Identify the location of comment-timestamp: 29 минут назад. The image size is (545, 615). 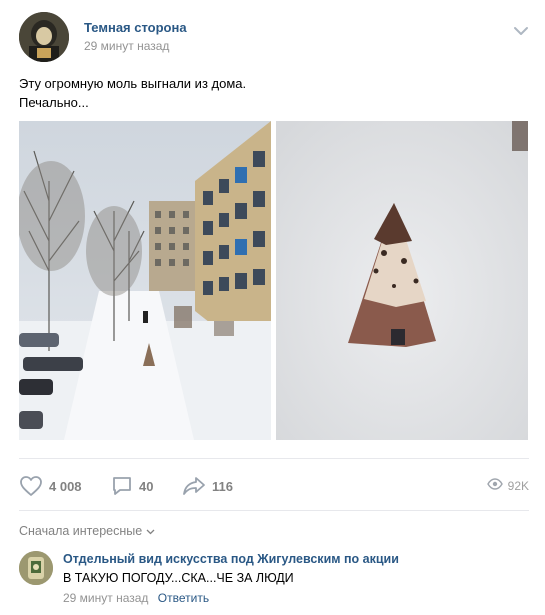
(105, 598).